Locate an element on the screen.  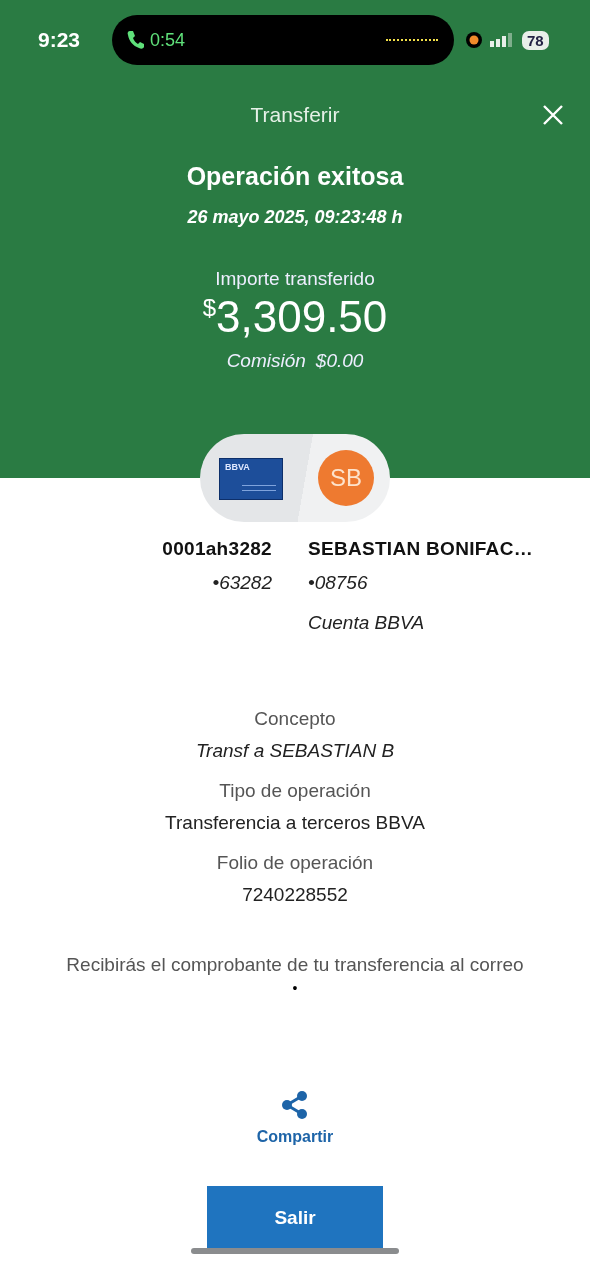
detail-value: Transferencia a terceros BBVA is located at coordinates (295, 823).